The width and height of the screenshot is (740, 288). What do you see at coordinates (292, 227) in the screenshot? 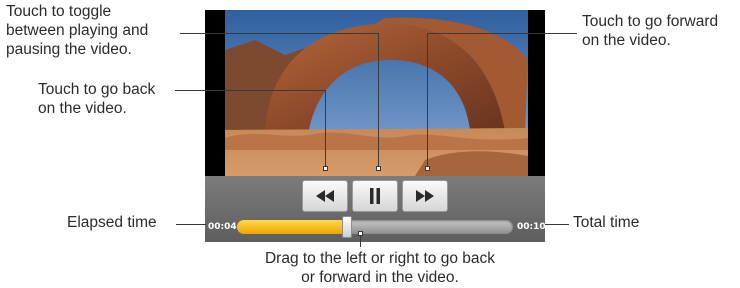
I see `seek-bar-progress` at bounding box center [292, 227].